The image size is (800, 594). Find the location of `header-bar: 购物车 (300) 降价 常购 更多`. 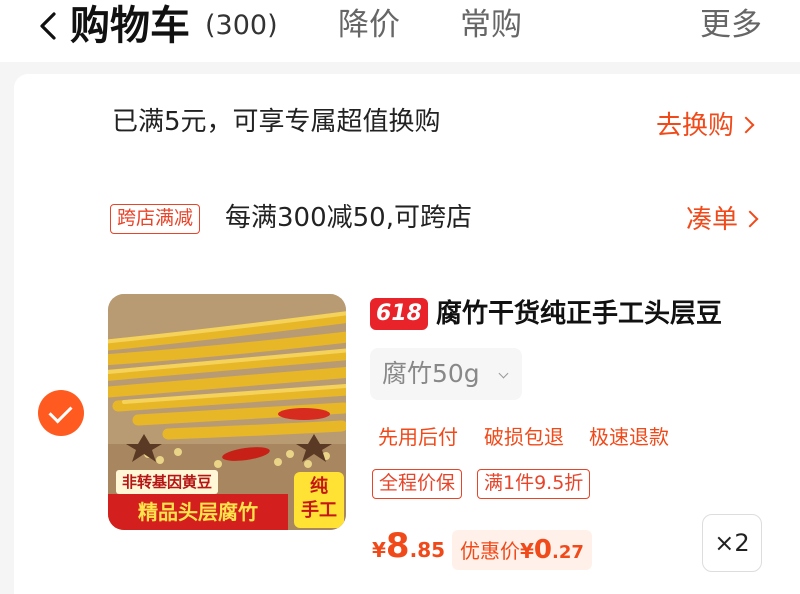

header-bar: 购物车 (300) 降价 常购 更多 is located at coordinates (400, 31).